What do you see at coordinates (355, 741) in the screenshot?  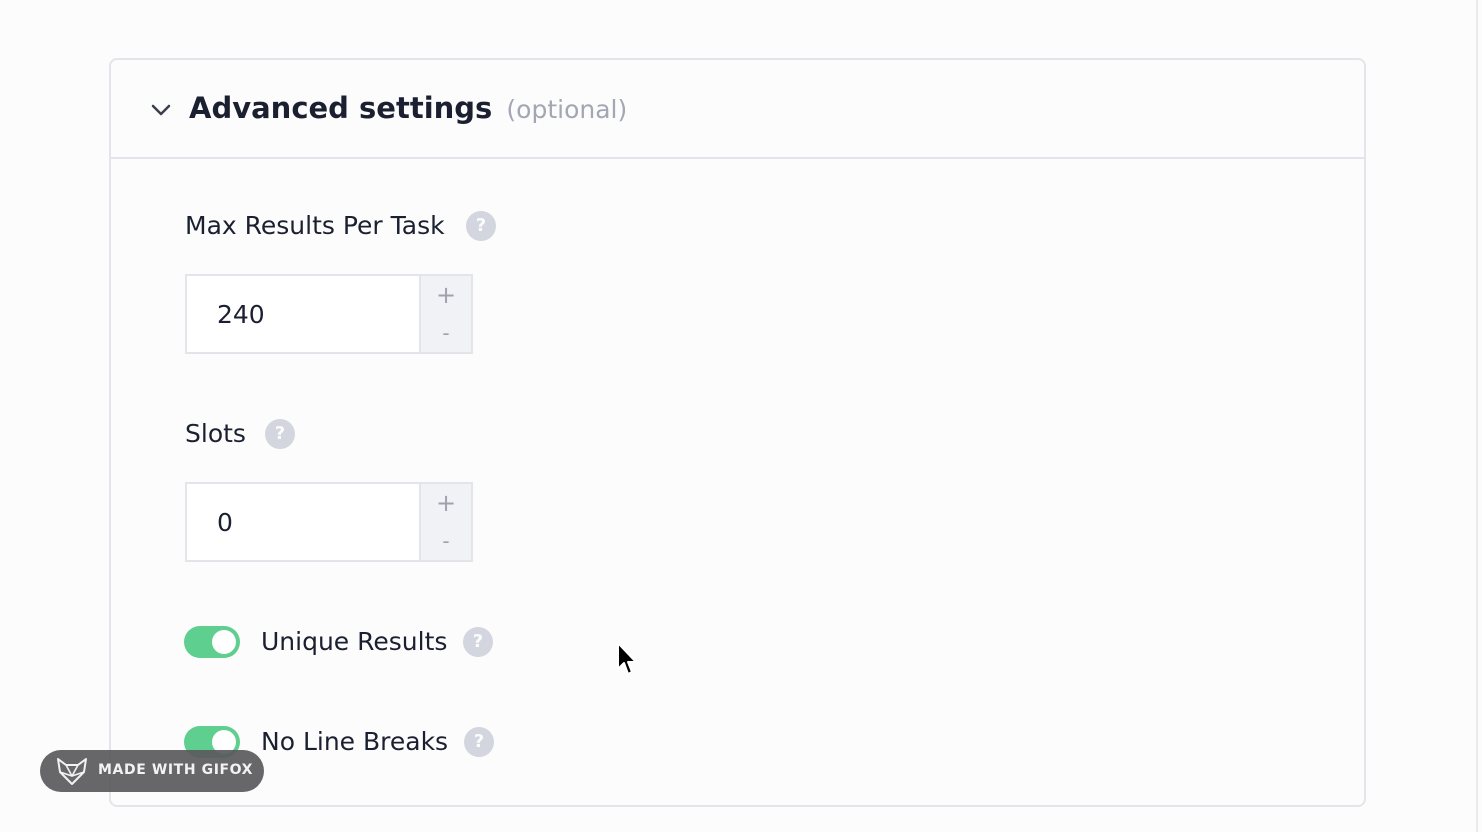 I see `no-line-breaks-label: No Line Breaks` at bounding box center [355, 741].